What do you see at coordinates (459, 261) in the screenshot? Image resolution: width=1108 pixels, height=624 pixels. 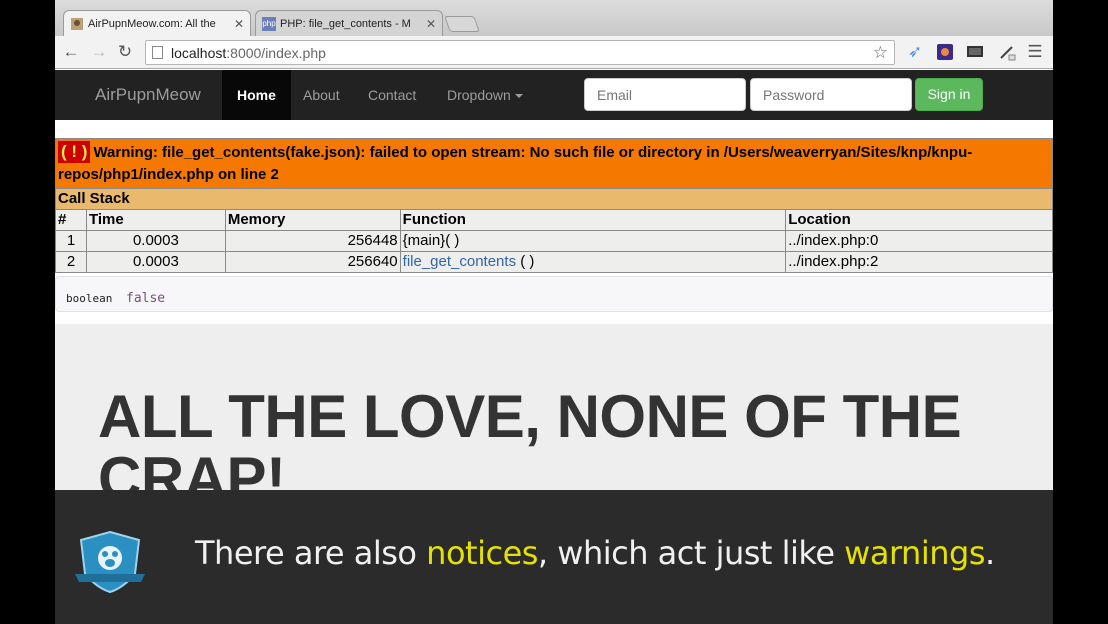 I see `function-doc-link: file_get_contents` at bounding box center [459, 261].